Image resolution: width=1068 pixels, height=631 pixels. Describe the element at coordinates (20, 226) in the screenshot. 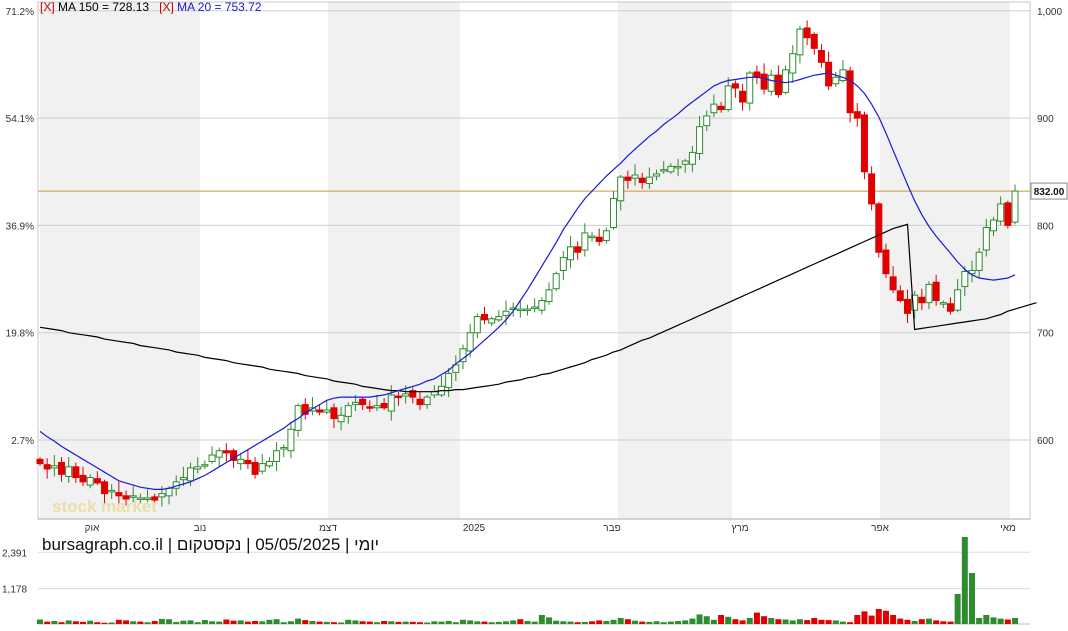

I see `percent-tick-label: 36.9%` at that location.